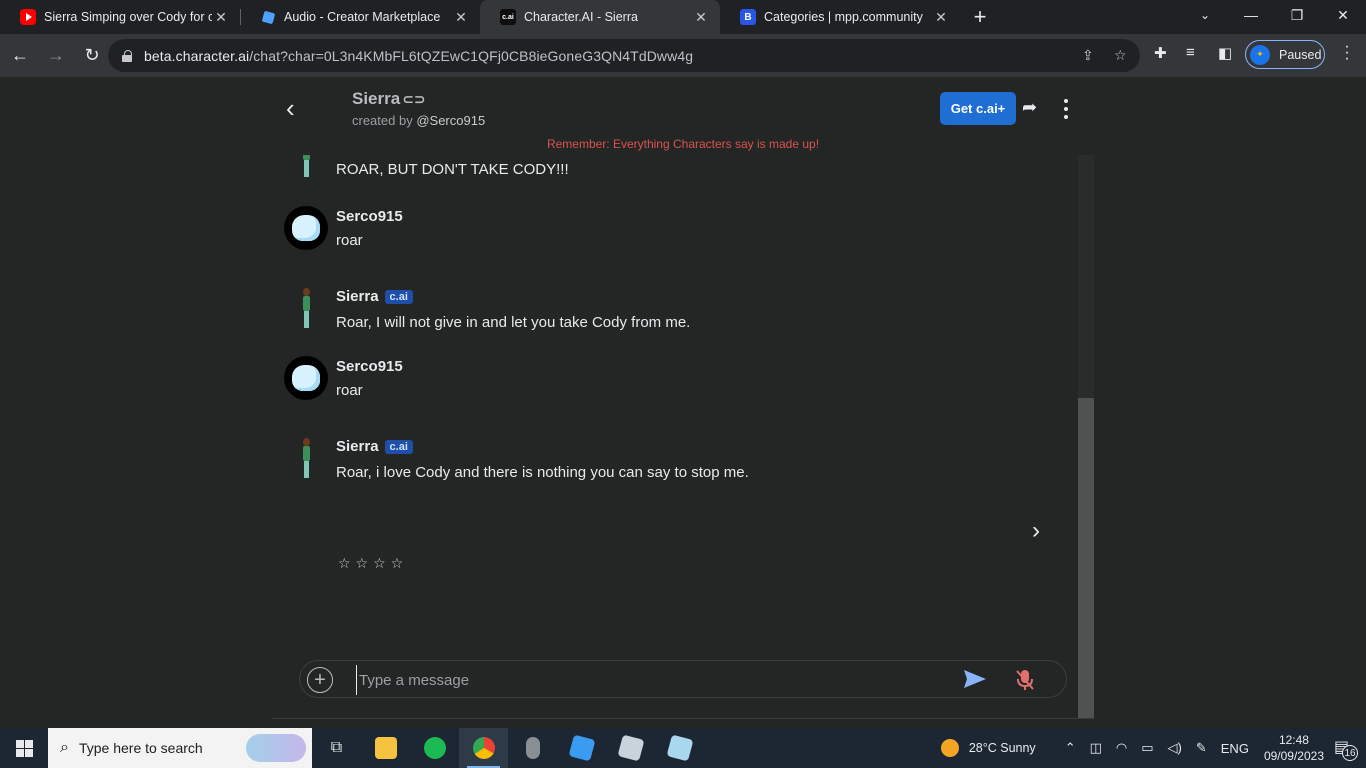  What do you see at coordinates (1096, 748) in the screenshot?
I see `meet-now-icon: ◫` at bounding box center [1096, 748].